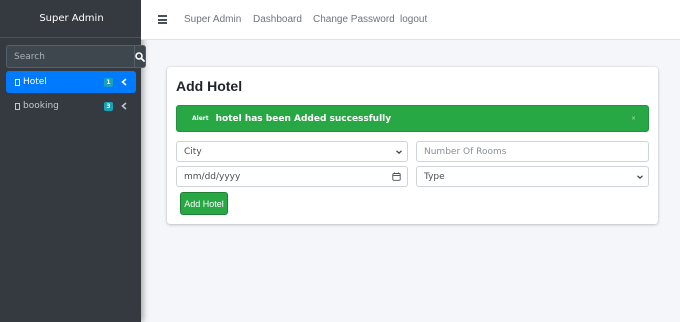 The image size is (680, 322). Describe the element at coordinates (292, 176) in the screenshot. I see `date-input: mm/dd/yyyy` at that location.